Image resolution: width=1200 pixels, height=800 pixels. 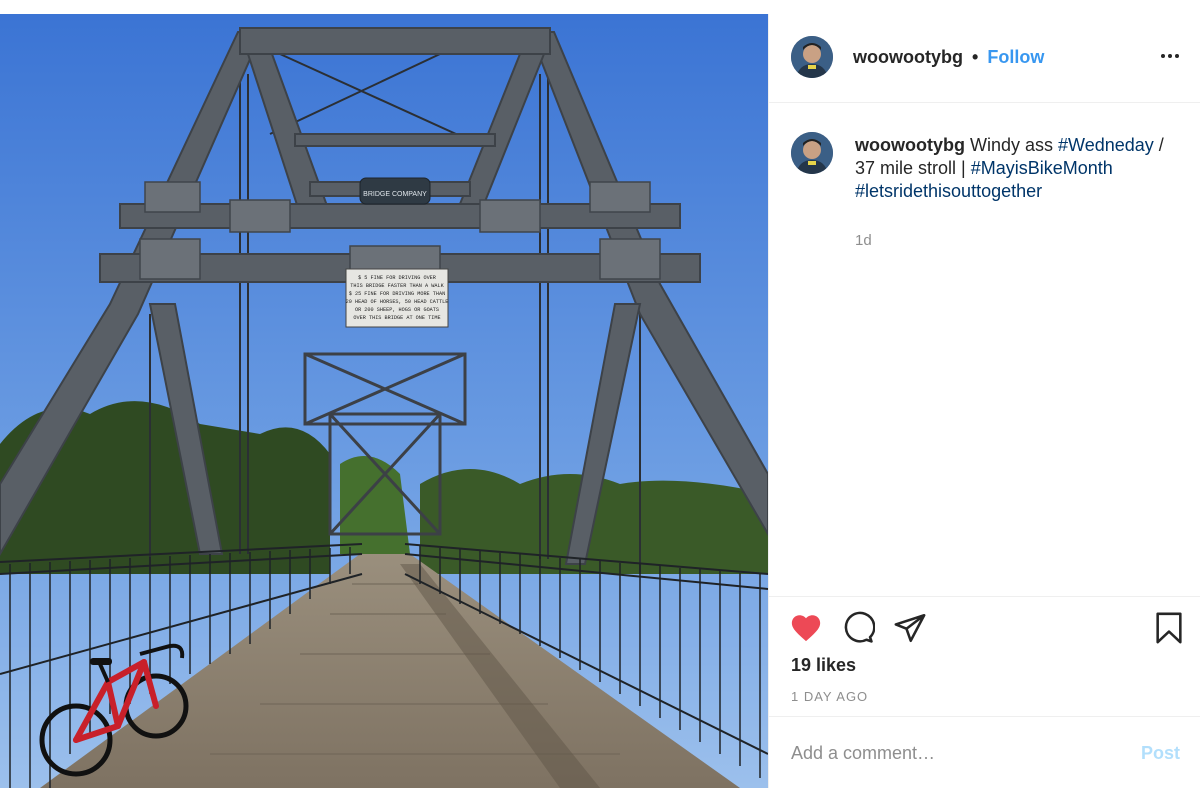 I want to click on comment-icon, so click(x=859, y=627).